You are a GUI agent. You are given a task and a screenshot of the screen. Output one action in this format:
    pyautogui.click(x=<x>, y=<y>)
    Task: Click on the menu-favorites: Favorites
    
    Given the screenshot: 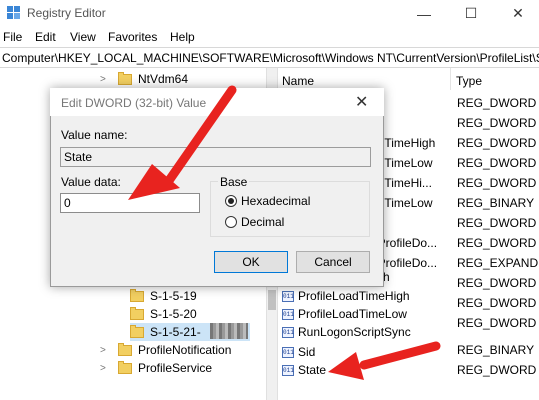 What is the action you would take?
    pyautogui.click(x=132, y=37)
    